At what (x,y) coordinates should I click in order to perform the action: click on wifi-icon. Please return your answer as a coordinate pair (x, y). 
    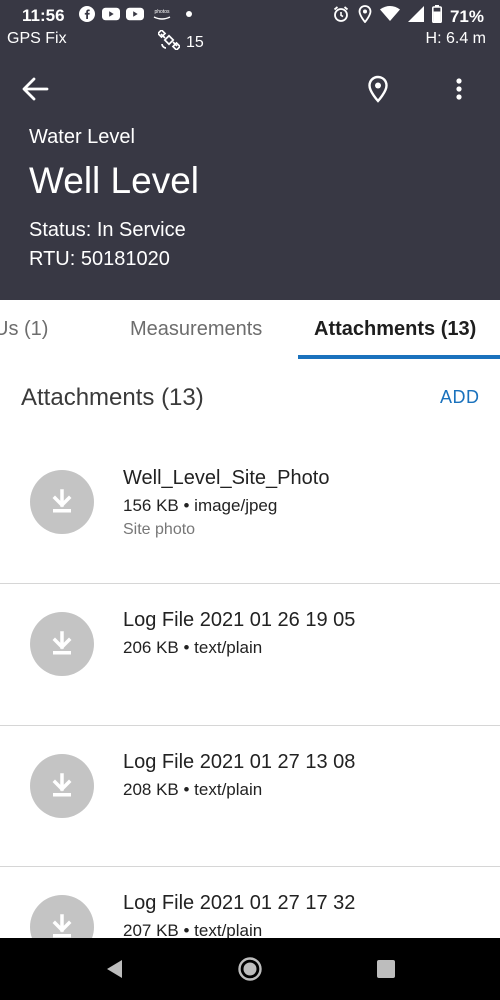
    Looking at the image, I should click on (389, 16).